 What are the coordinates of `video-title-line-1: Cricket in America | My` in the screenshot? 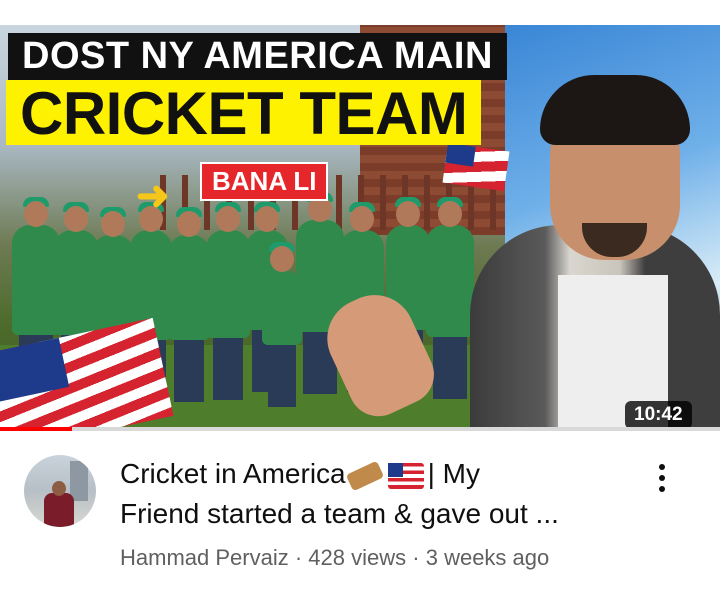 It's located at (300, 474).